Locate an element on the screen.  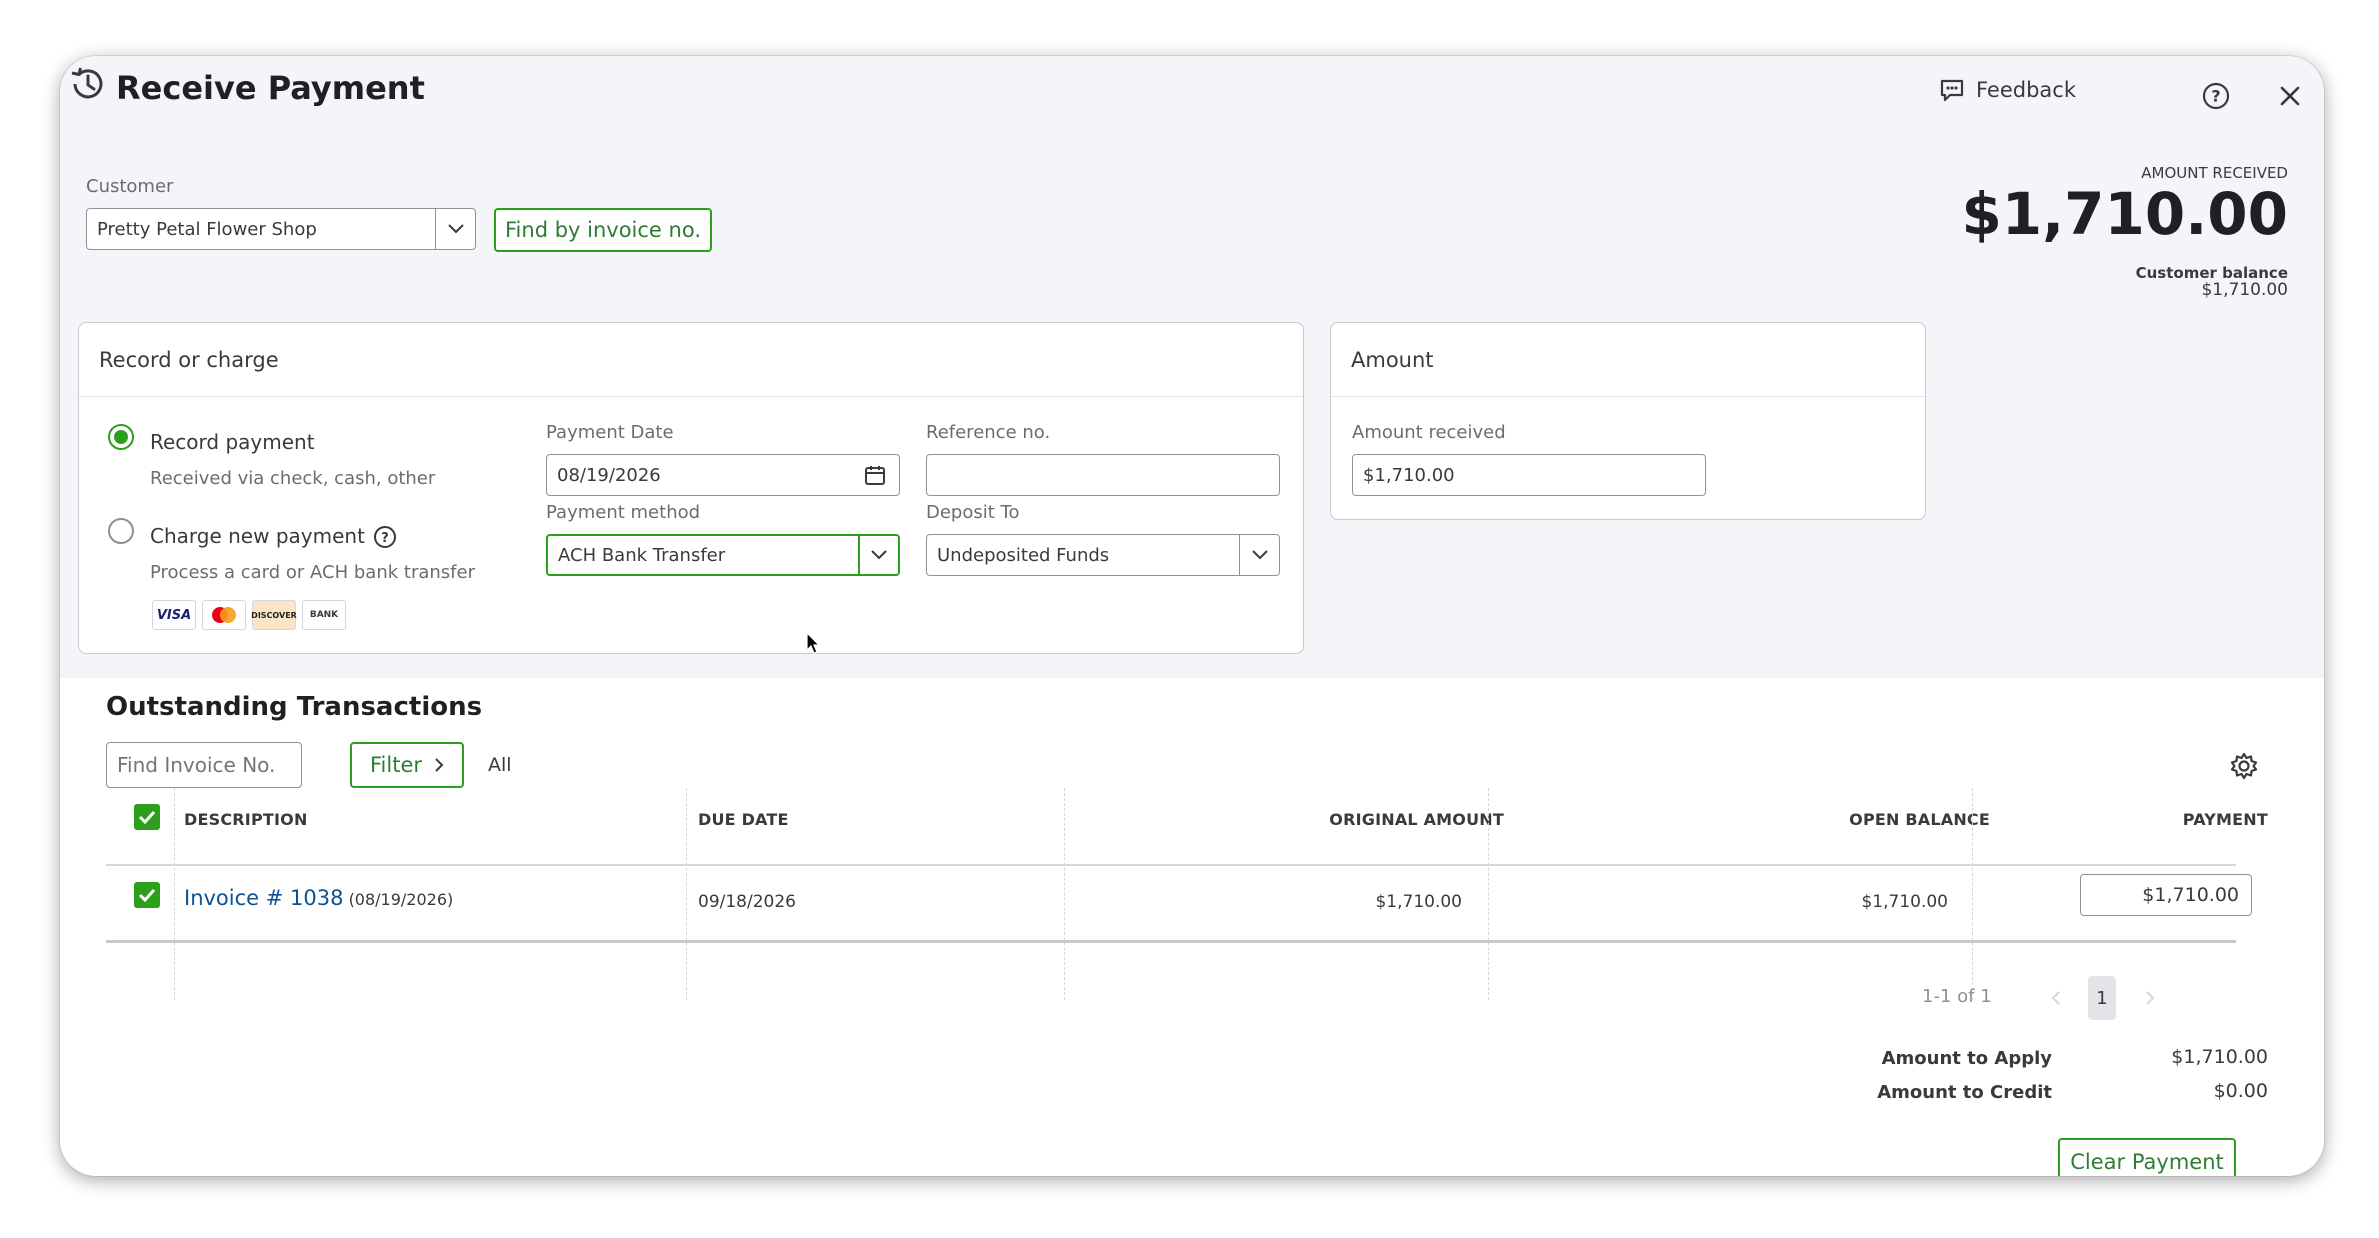
gear-icon is located at coordinates (2244, 766).